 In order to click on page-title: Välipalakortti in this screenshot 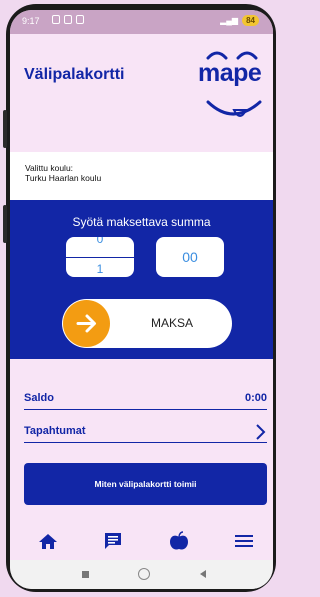, I will do `click(74, 74)`.